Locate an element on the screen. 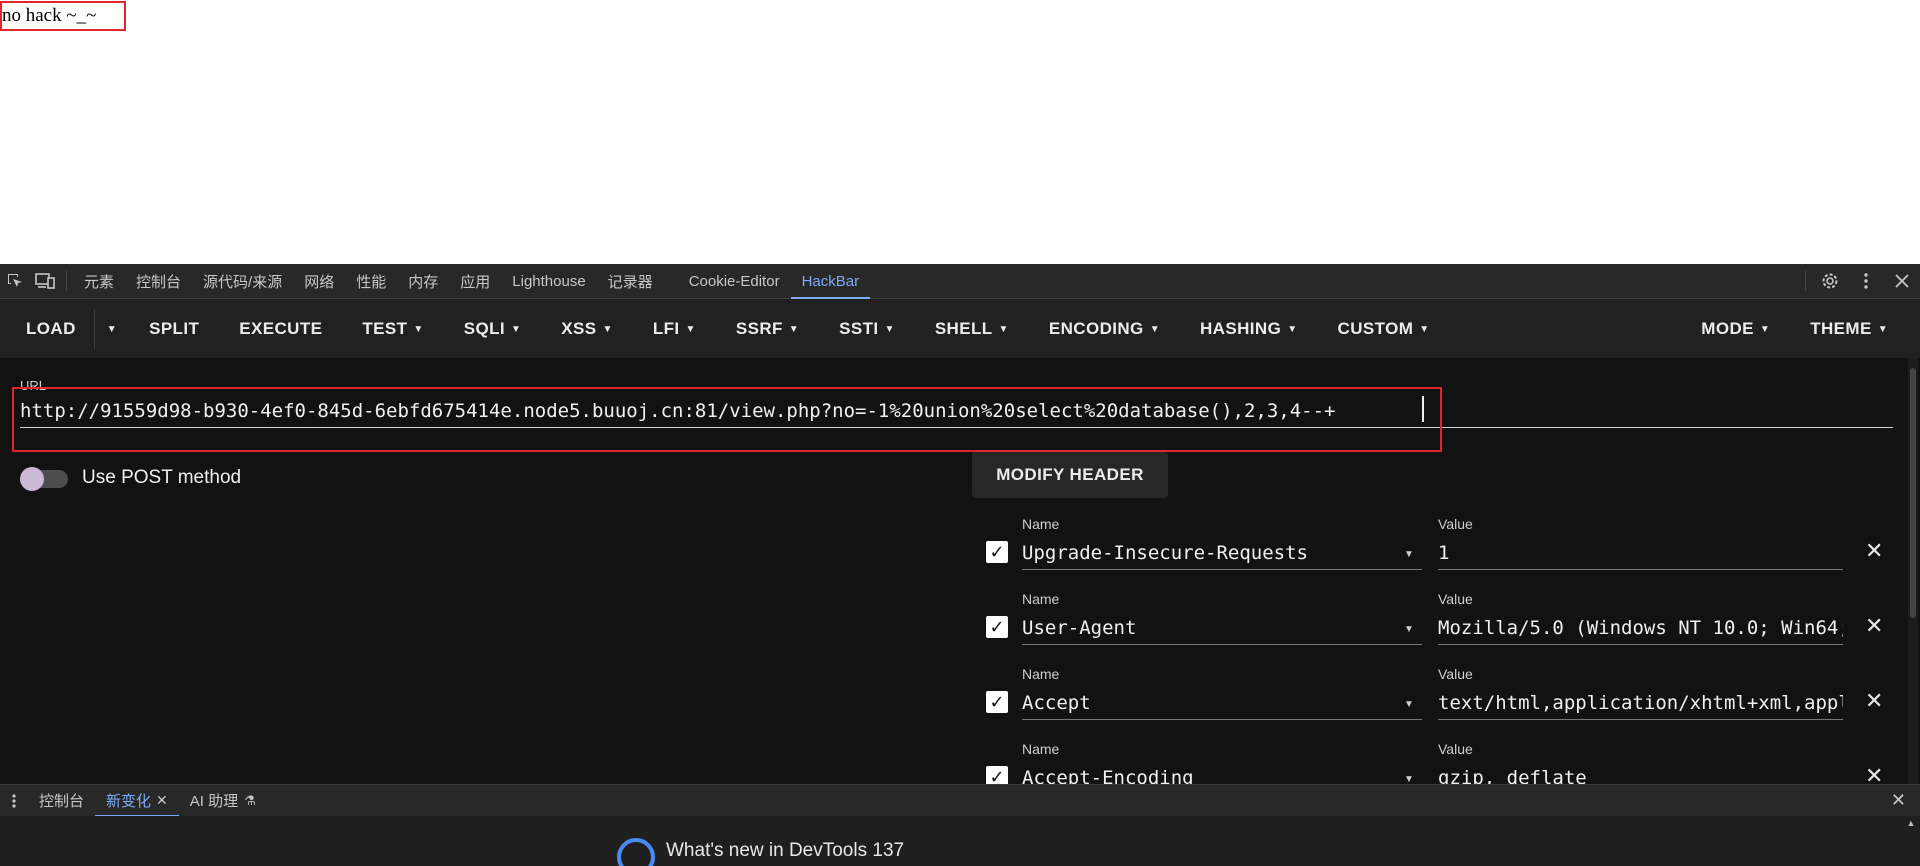 The height and width of the screenshot is (866, 1920). post-method-label: Use POST method is located at coordinates (162, 477).